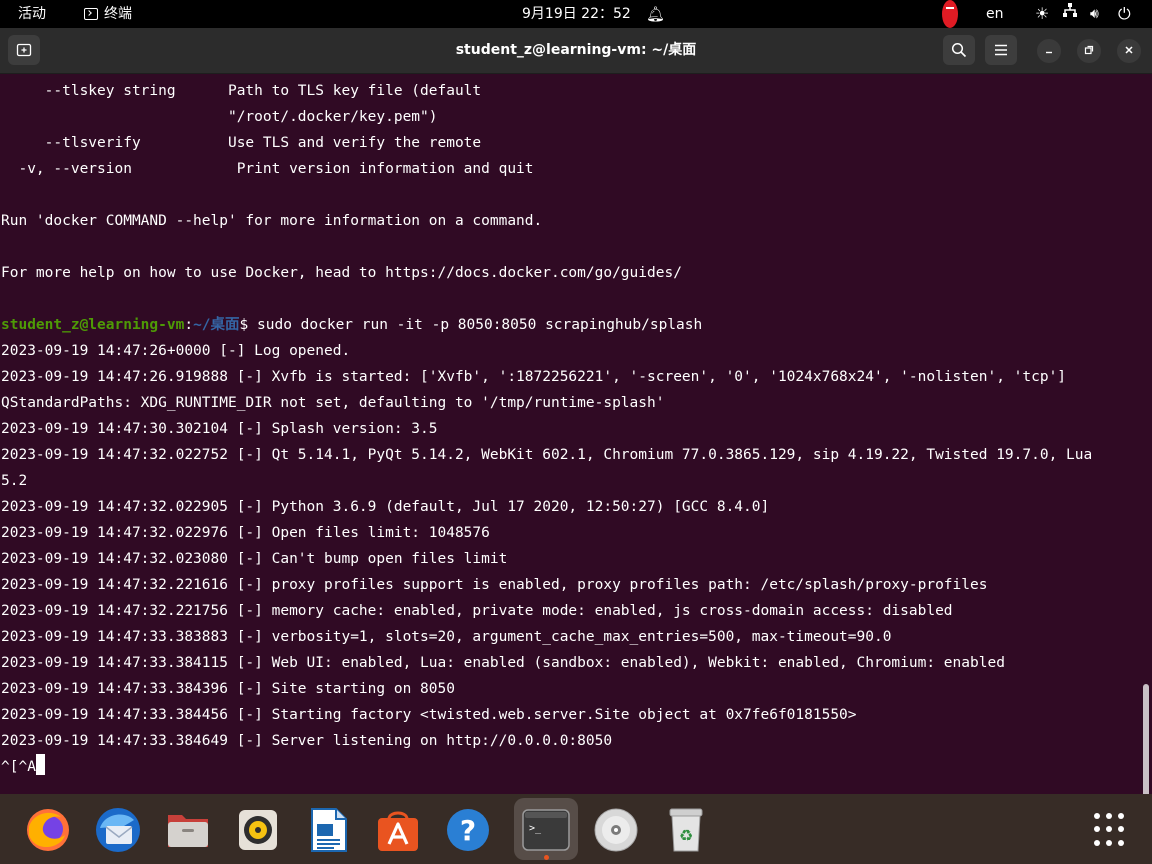  Describe the element at coordinates (995, 14) in the screenshot. I see `input-language-indicator: en` at that location.